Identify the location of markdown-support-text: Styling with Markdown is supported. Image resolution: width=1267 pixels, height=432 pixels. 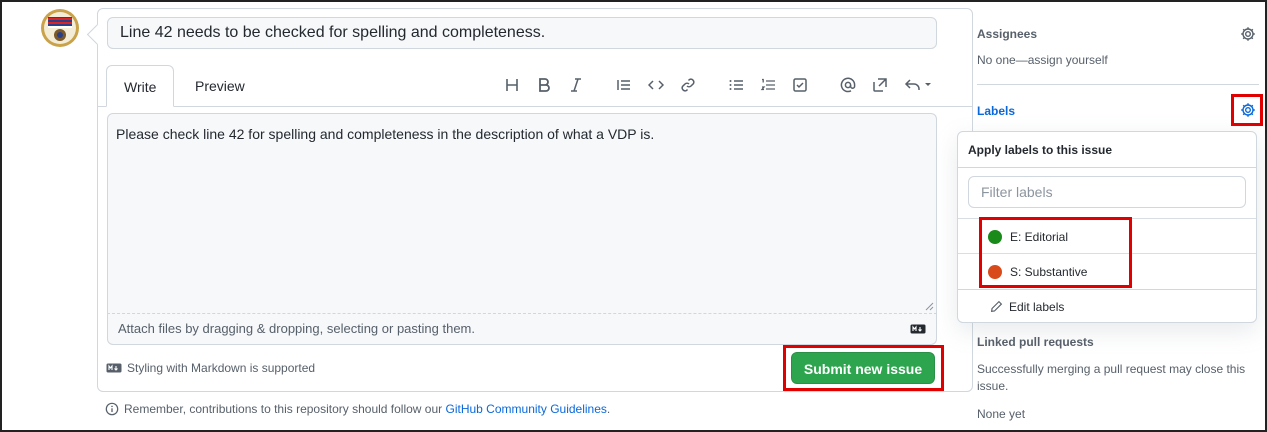
(221, 368).